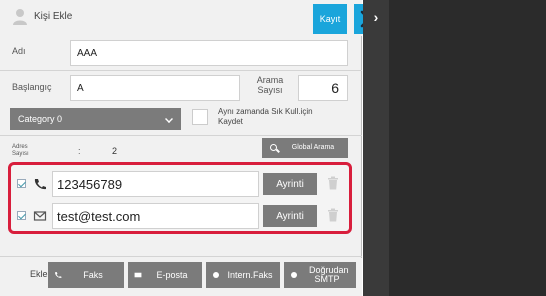 This screenshot has height=296, width=546. What do you see at coordinates (155, 184) in the screenshot?
I see `address-input: 123456789` at bounding box center [155, 184].